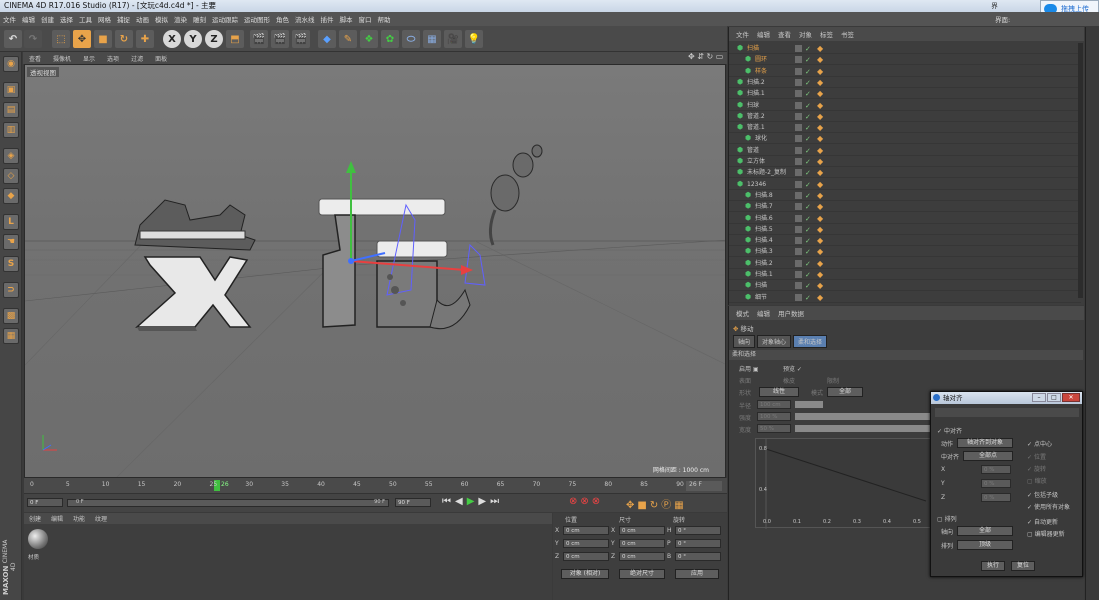  Describe the element at coordinates (145, 39) in the screenshot. I see `last-tool: ✚` at that location.